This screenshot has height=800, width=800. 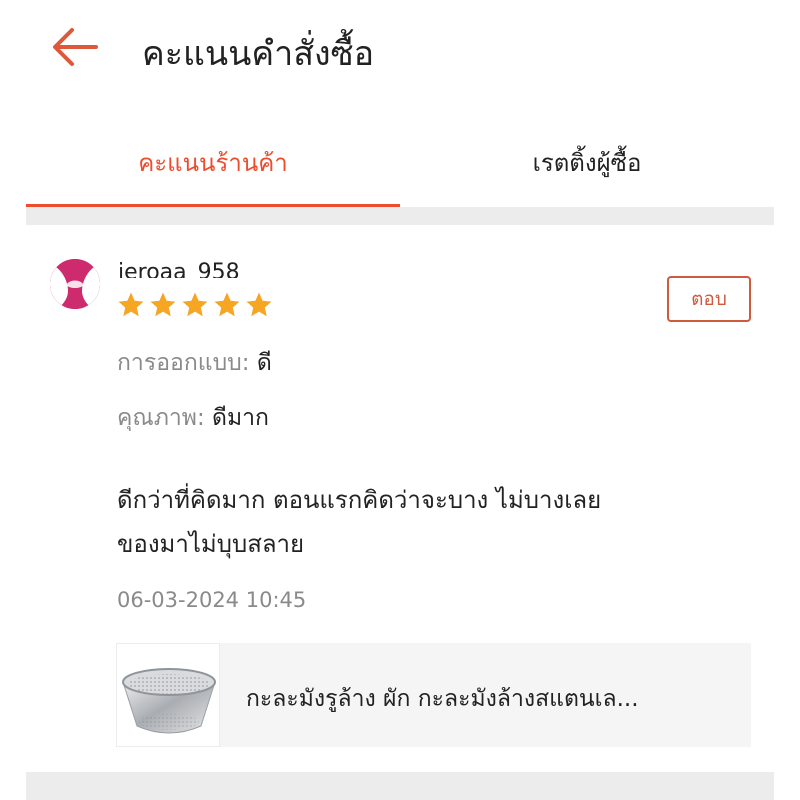 I want to click on attribute-quality: คุณภาพ: ดีมาก, so click(x=193, y=418).